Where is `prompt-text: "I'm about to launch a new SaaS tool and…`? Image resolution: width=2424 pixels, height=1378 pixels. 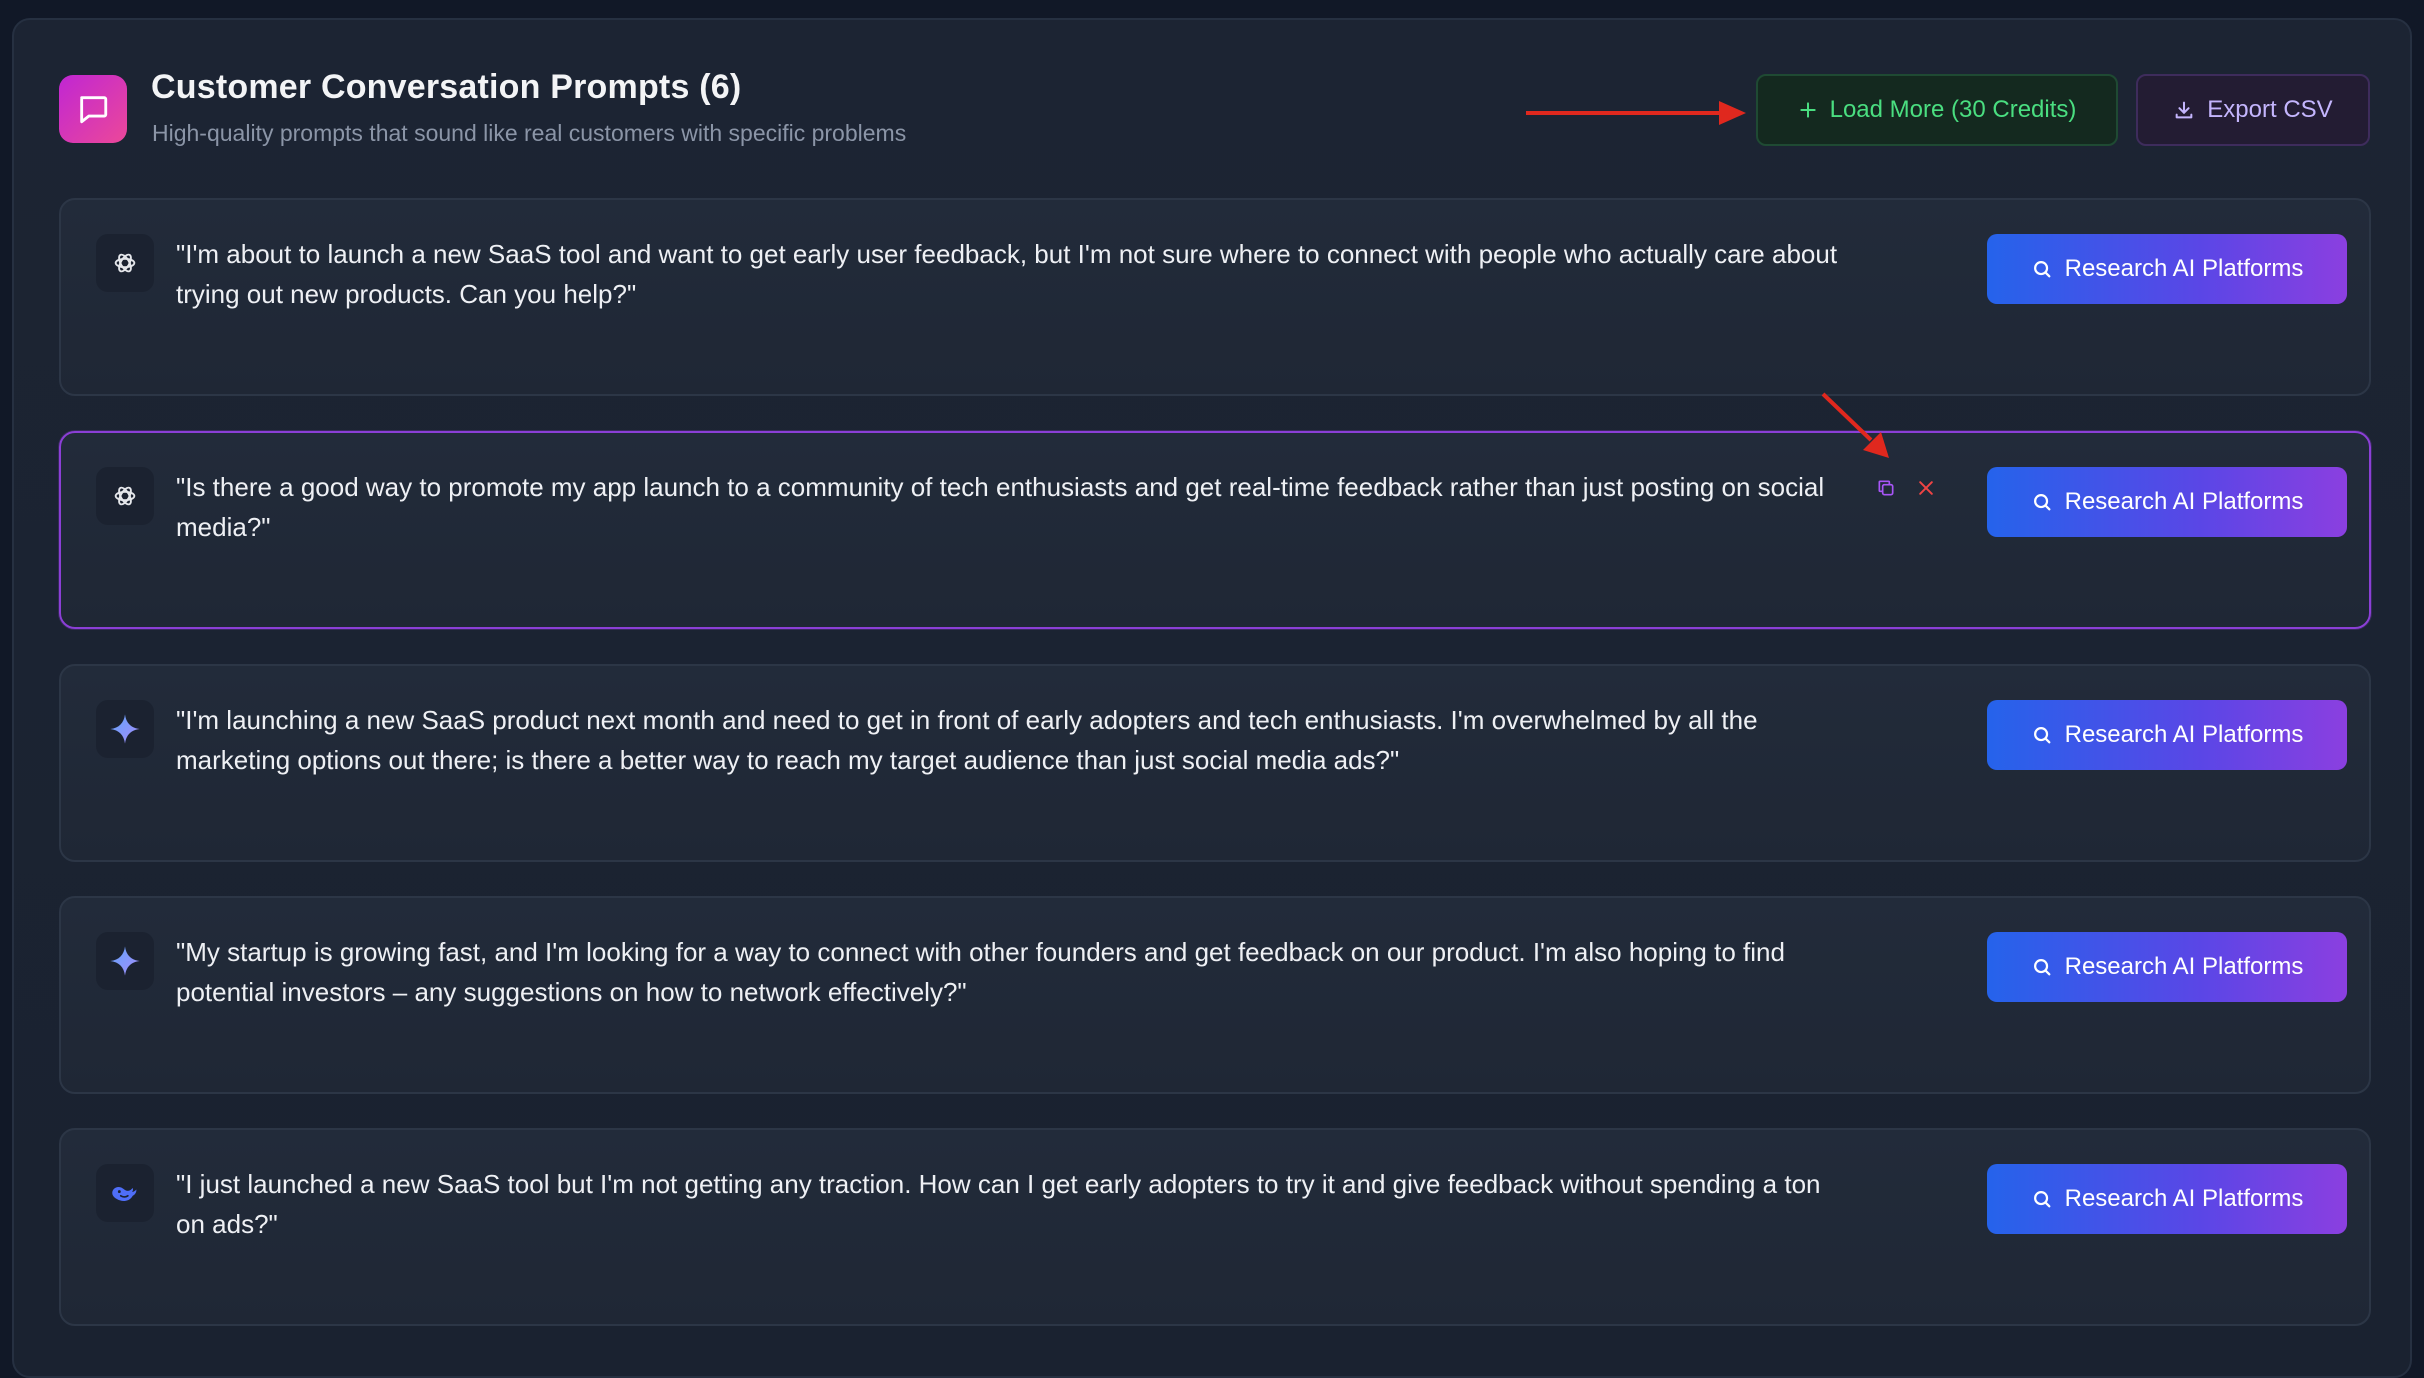
prompt-text: "I'm about to launch a new SaaS tool and… is located at coordinates (1007, 274).